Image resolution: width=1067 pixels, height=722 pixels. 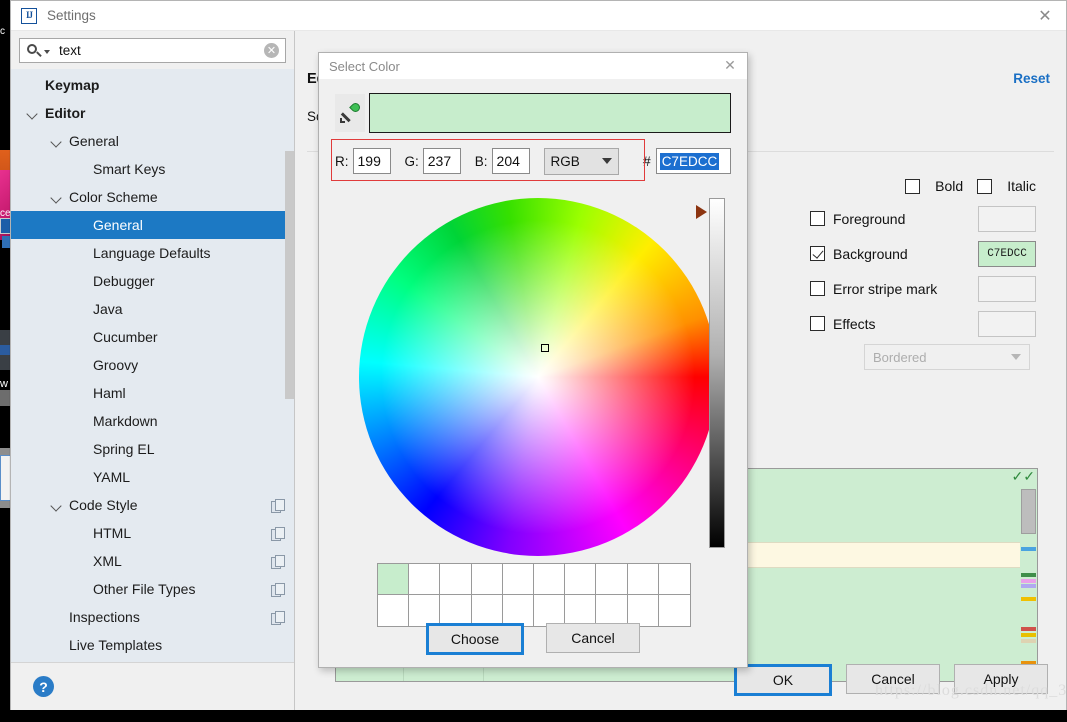 I want to click on sidebar-item-markdown: Markdown, so click(x=152, y=421).